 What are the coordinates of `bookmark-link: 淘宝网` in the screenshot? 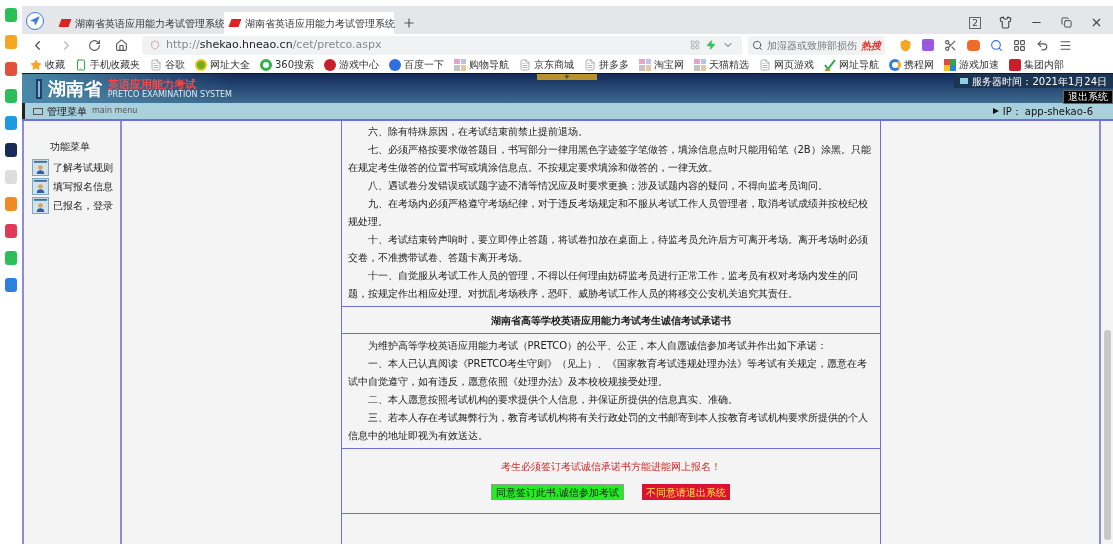 It's located at (662, 64).